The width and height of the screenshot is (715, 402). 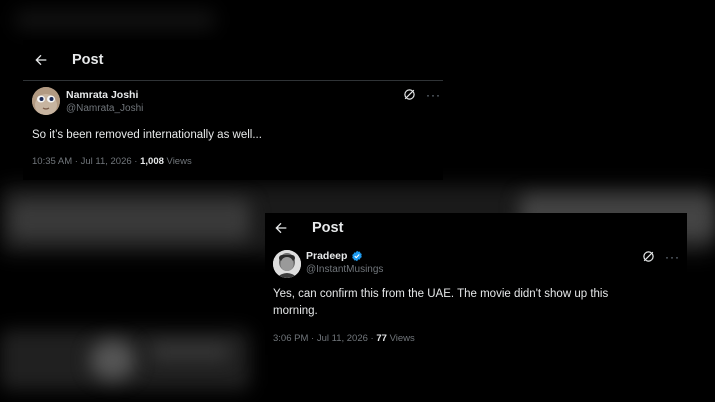 I want to click on author-name-text: Namrata Joshi, so click(x=102, y=95).